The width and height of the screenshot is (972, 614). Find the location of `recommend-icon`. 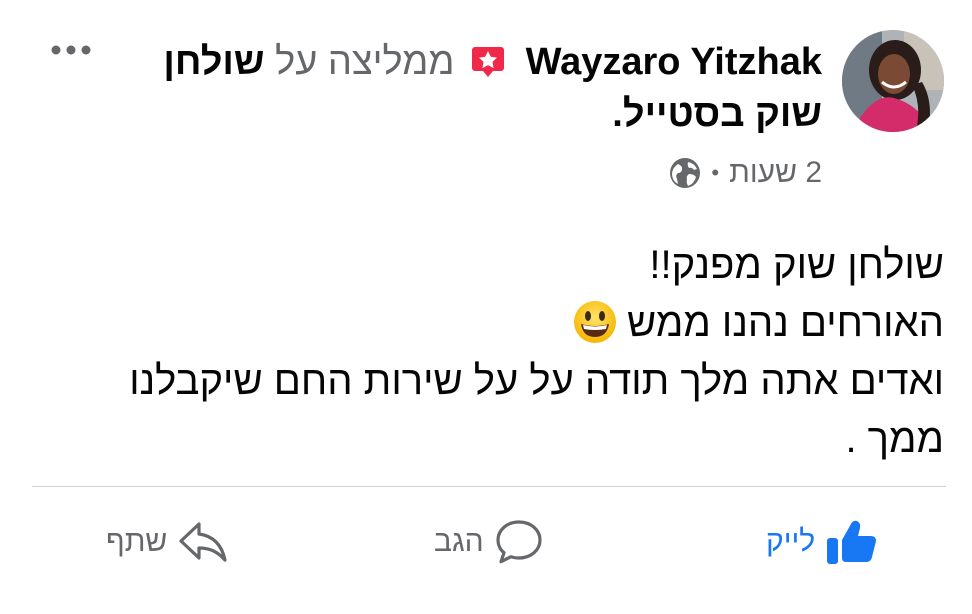

recommend-icon is located at coordinates (488, 62).